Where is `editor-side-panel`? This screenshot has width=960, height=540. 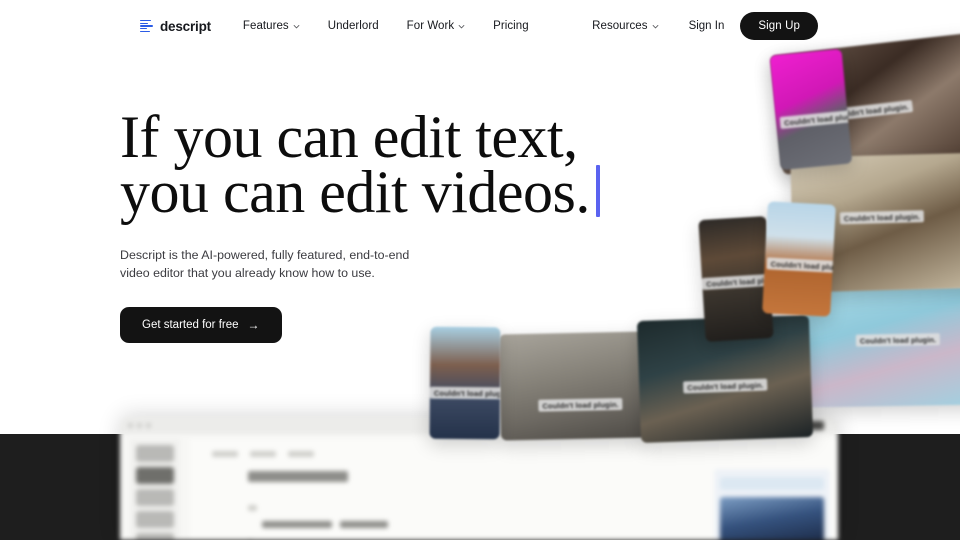 editor-side-panel is located at coordinates (772, 504).